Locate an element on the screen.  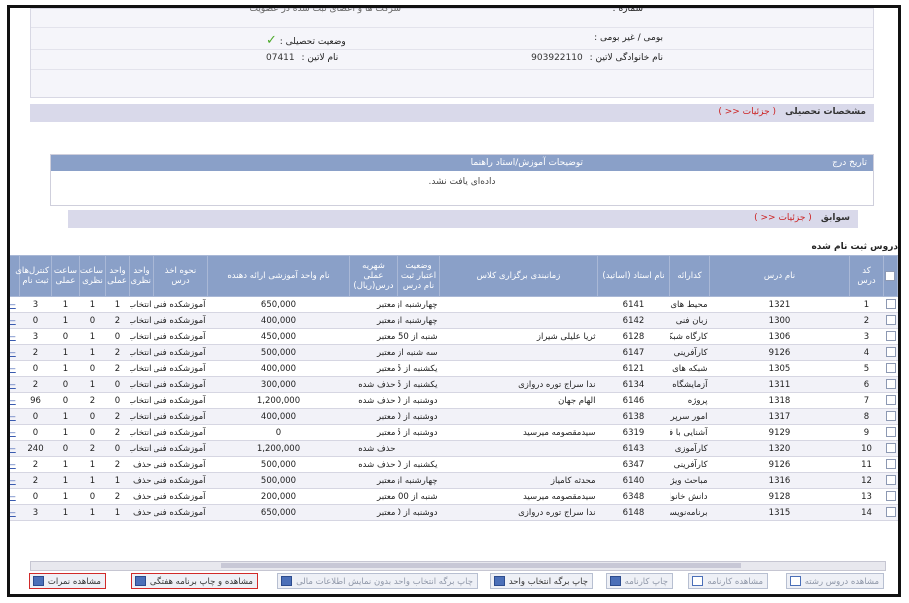
cell-fee: 0 is located at coordinates (278, 432).